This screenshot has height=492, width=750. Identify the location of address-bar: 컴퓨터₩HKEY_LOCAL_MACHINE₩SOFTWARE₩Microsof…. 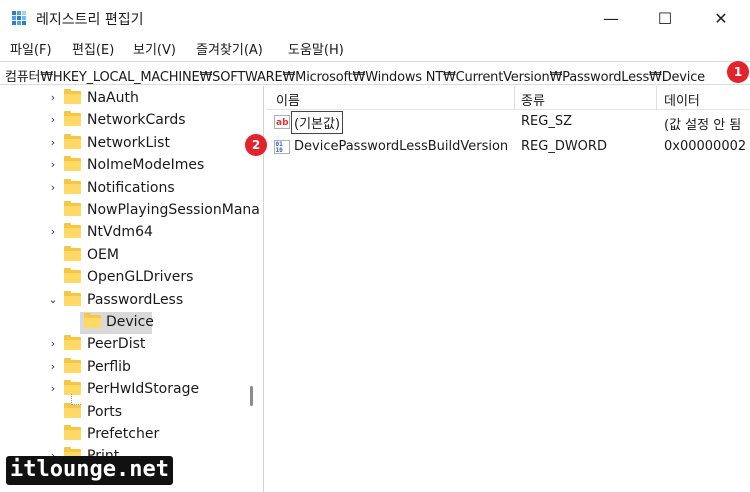
(375, 73).